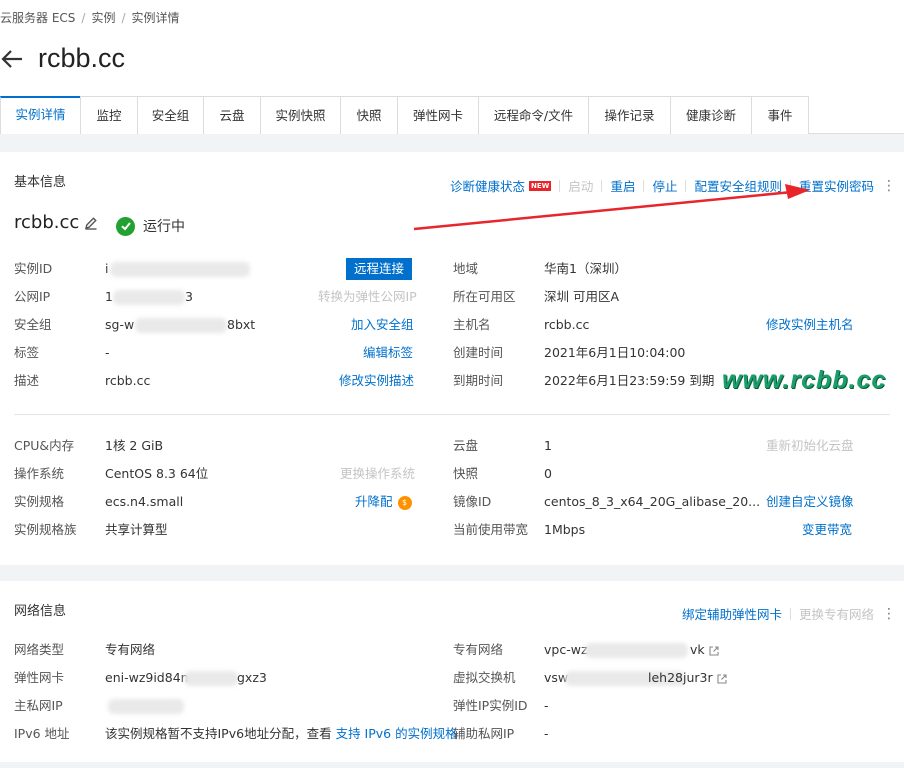  I want to click on network-info-title: 网络信息, so click(40, 611).